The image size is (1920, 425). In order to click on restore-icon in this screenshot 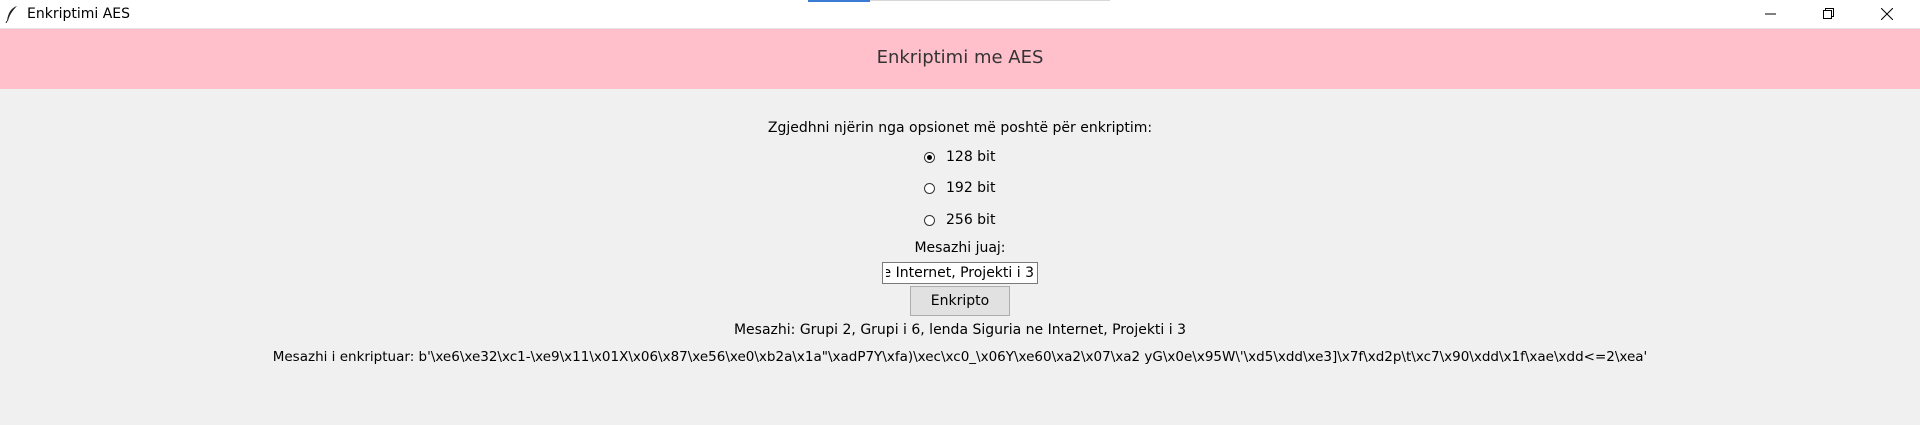, I will do `click(1828, 13)`.